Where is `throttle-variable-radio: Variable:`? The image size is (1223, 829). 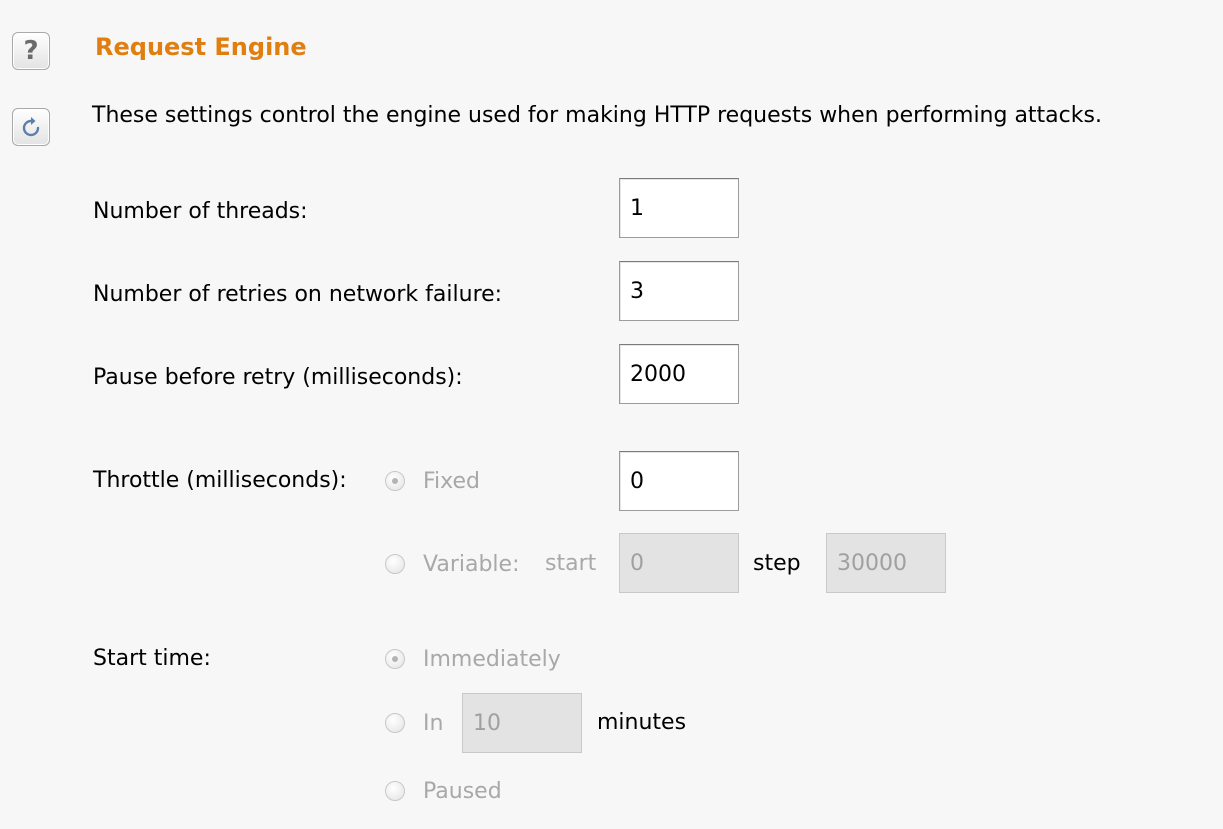 throttle-variable-radio: Variable: is located at coordinates (452, 564).